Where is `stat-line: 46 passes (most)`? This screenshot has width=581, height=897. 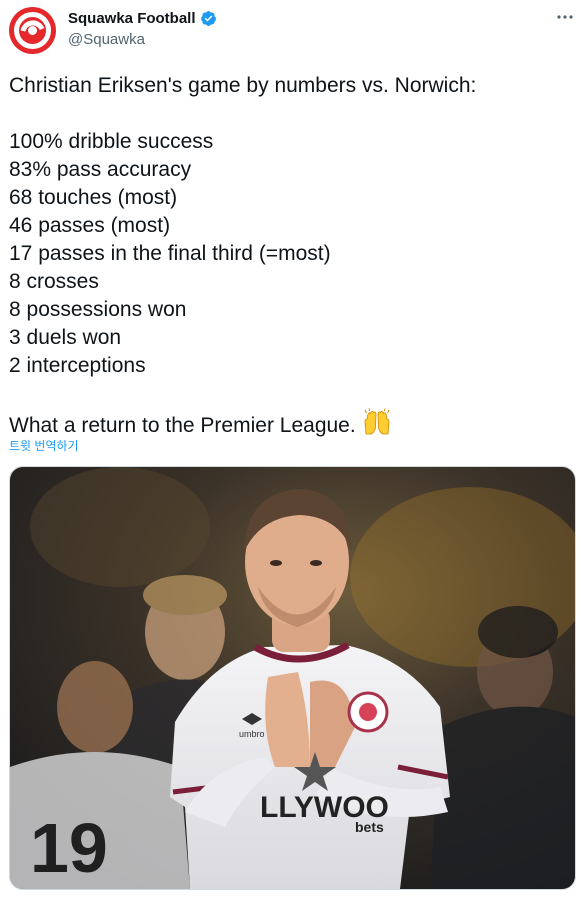
stat-line: 46 passes (most) is located at coordinates (90, 225).